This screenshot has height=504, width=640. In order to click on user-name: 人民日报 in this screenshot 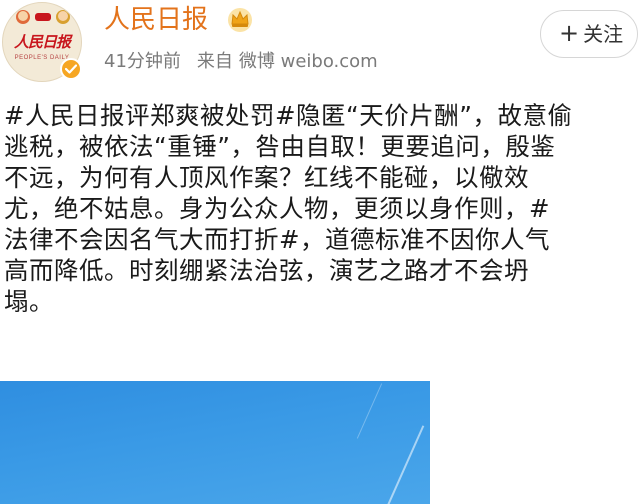, I will do `click(156, 20)`.